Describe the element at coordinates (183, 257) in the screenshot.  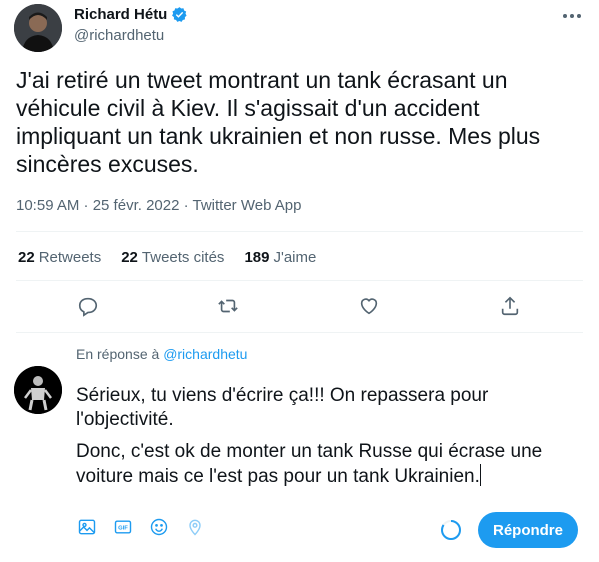
I see `quotes-label: Tweets cités` at that location.